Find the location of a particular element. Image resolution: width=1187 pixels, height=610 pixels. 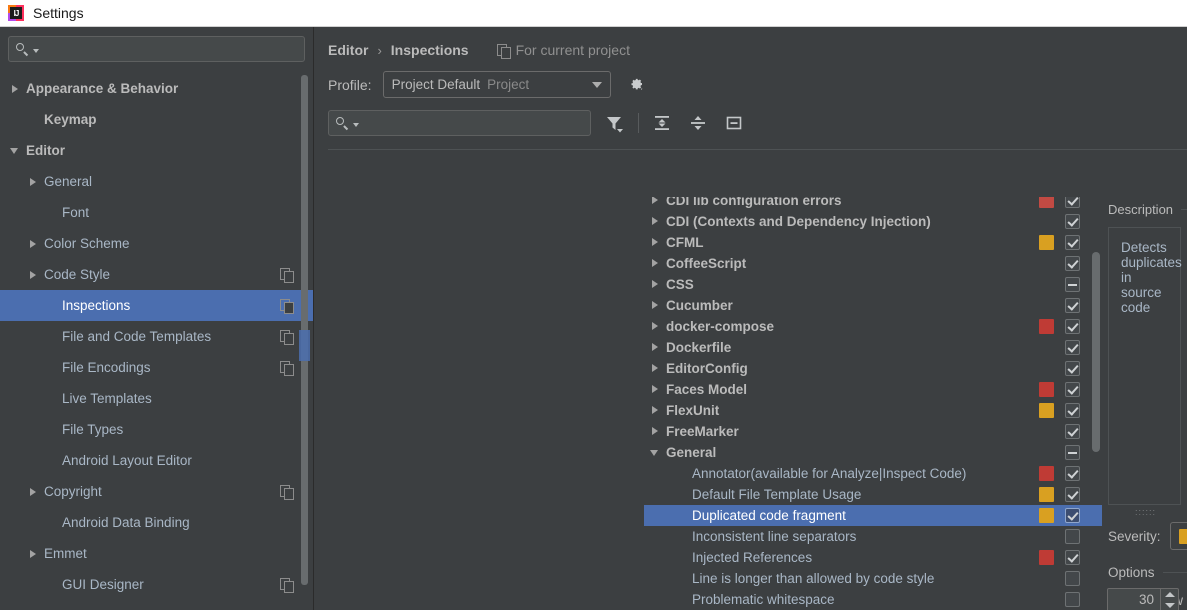

inspection-row: Inconsistent line separators is located at coordinates (873, 536).